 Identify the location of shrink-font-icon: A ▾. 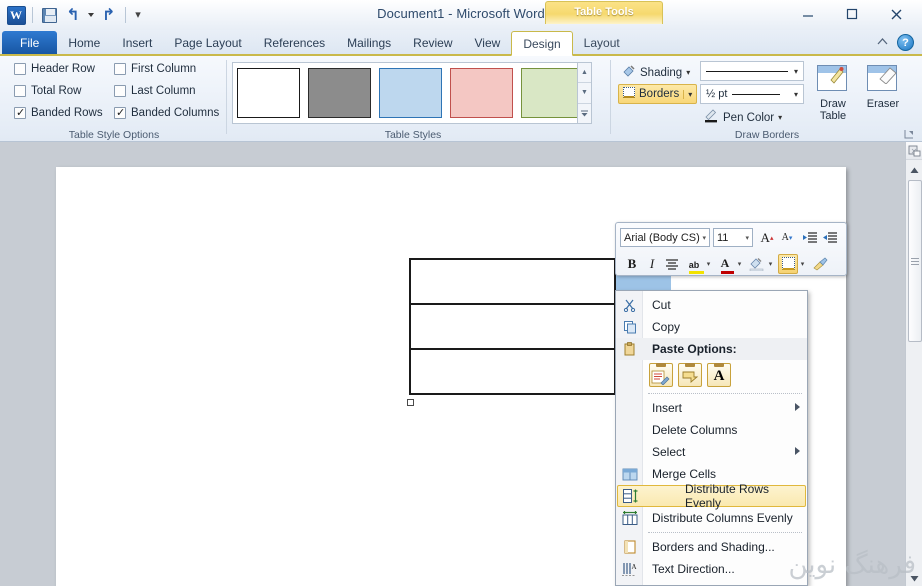
(787, 238).